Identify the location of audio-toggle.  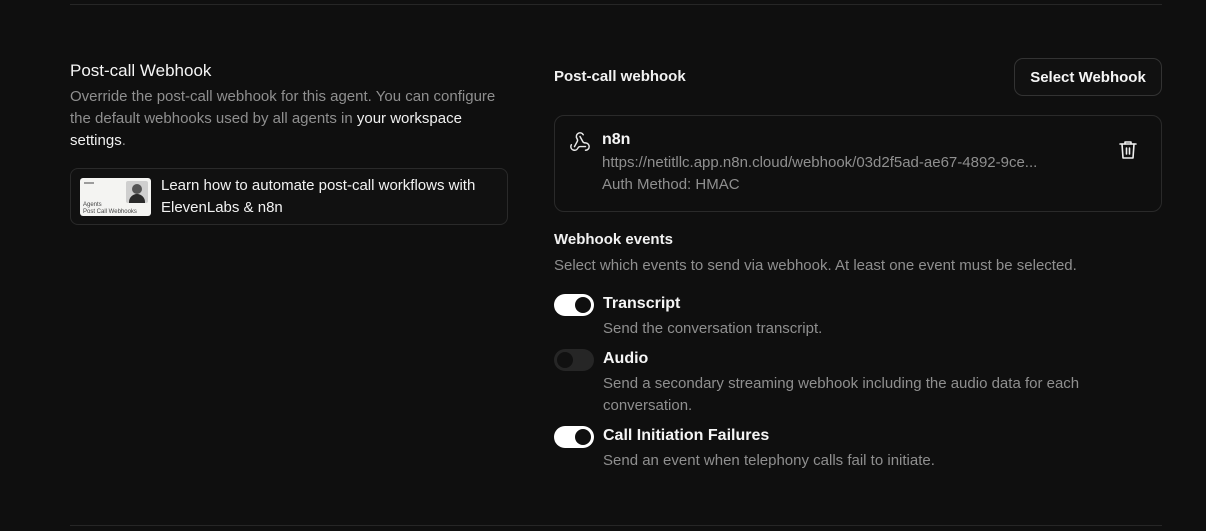
(574, 360).